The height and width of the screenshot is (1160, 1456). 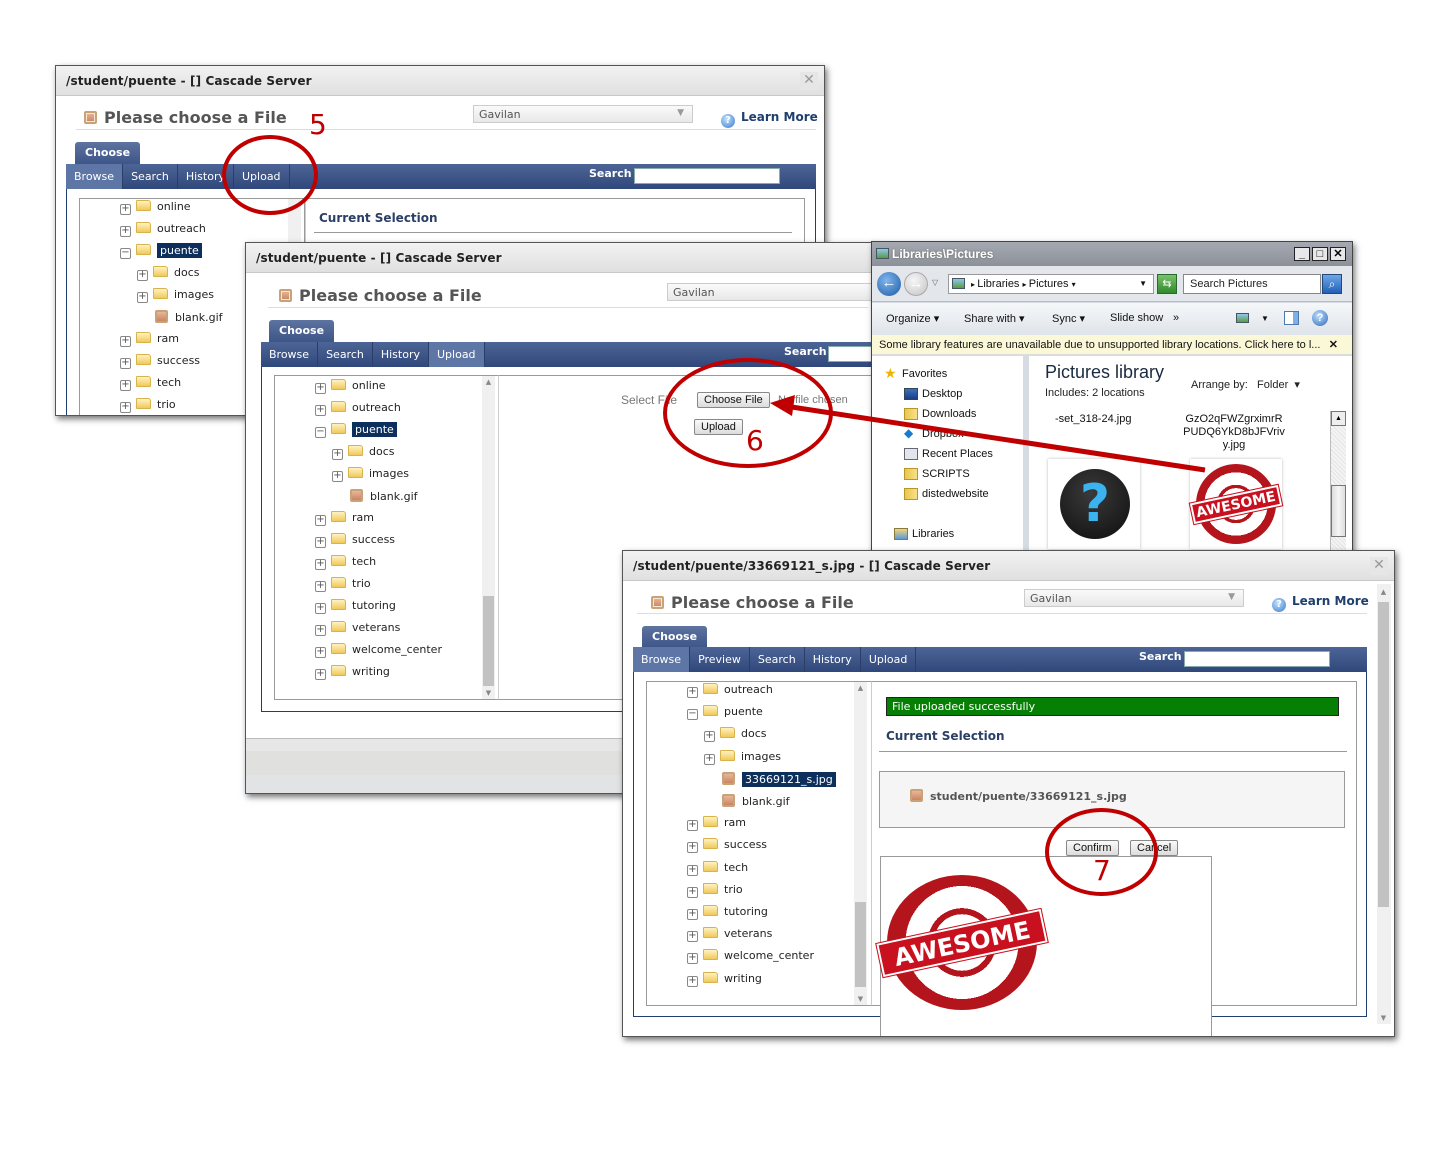 I want to click on tree-folder-item: − puente, so click(x=356, y=431).